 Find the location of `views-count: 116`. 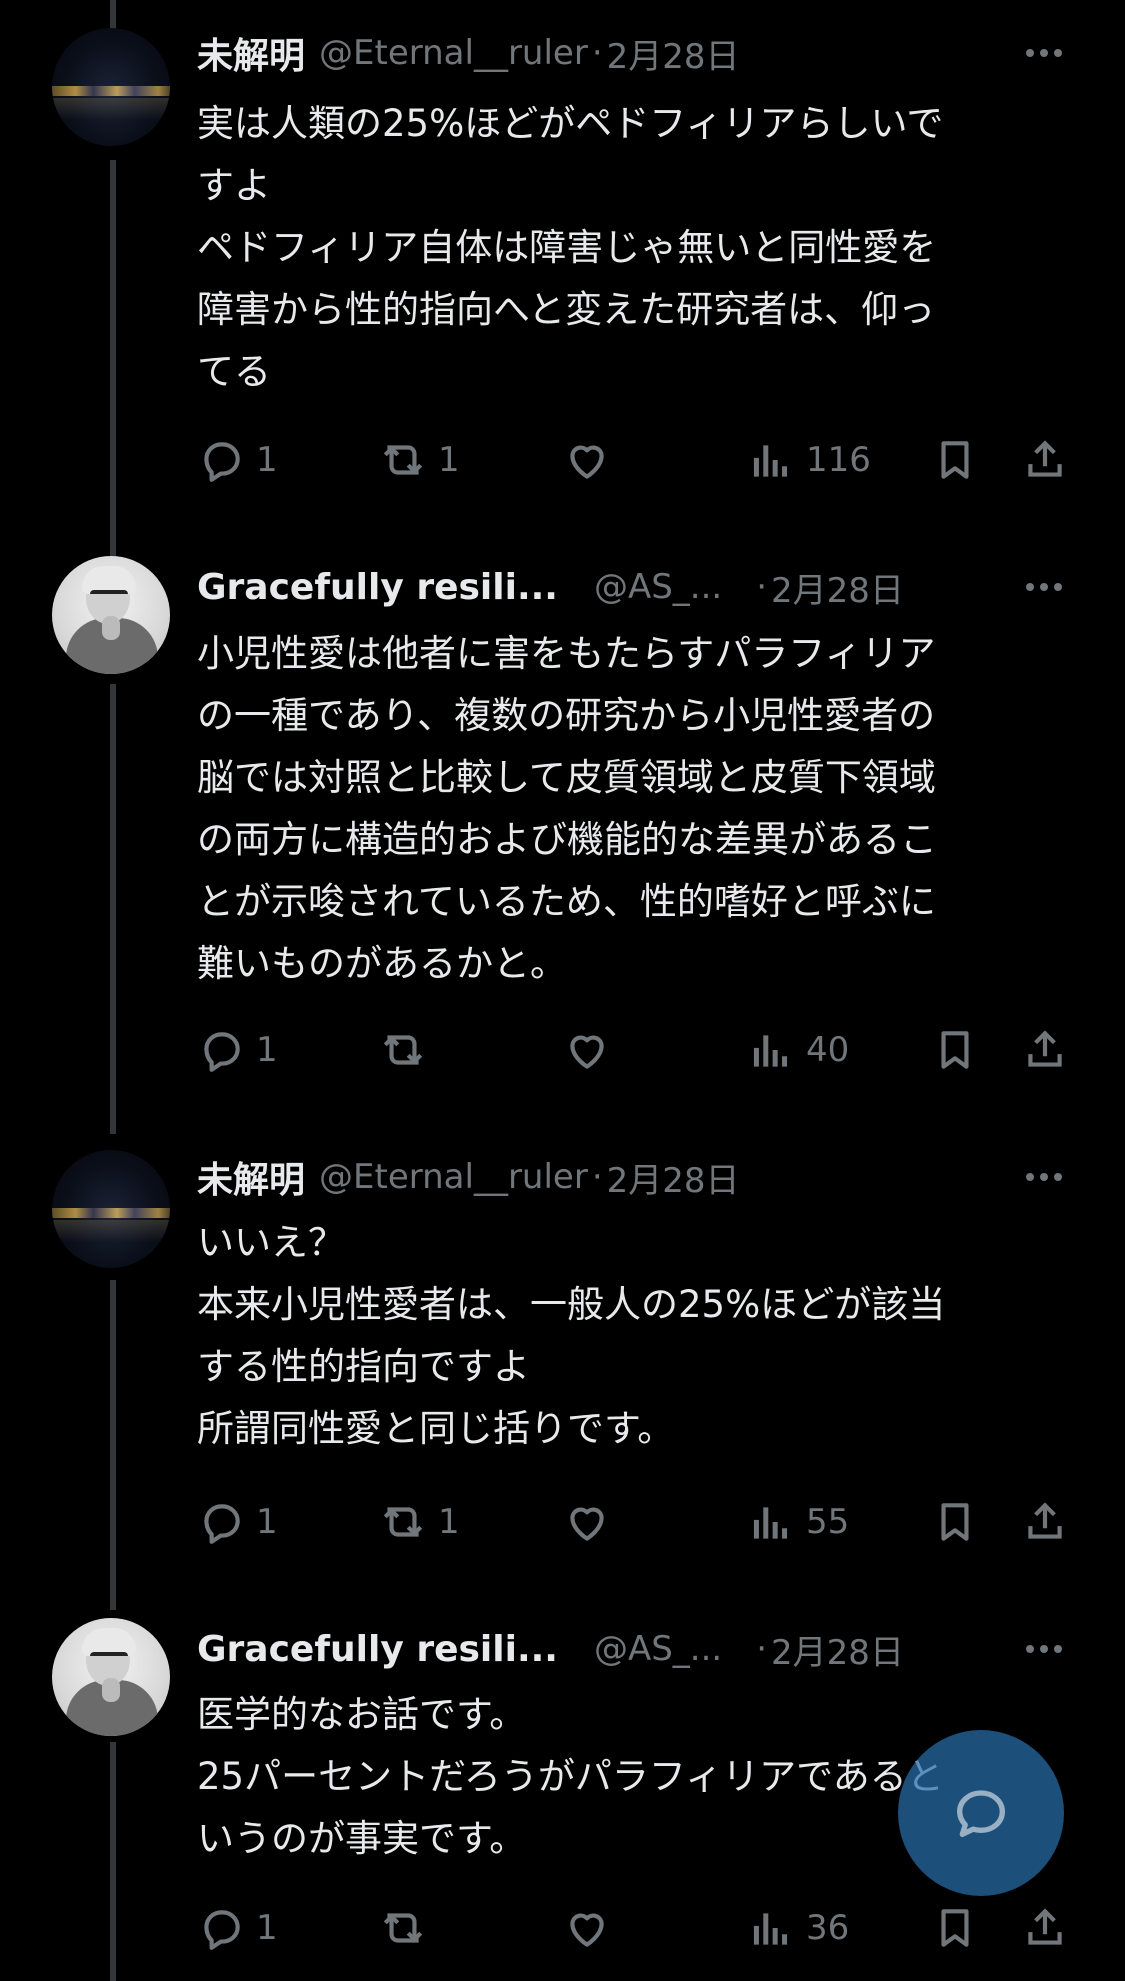

views-count: 116 is located at coordinates (838, 460).